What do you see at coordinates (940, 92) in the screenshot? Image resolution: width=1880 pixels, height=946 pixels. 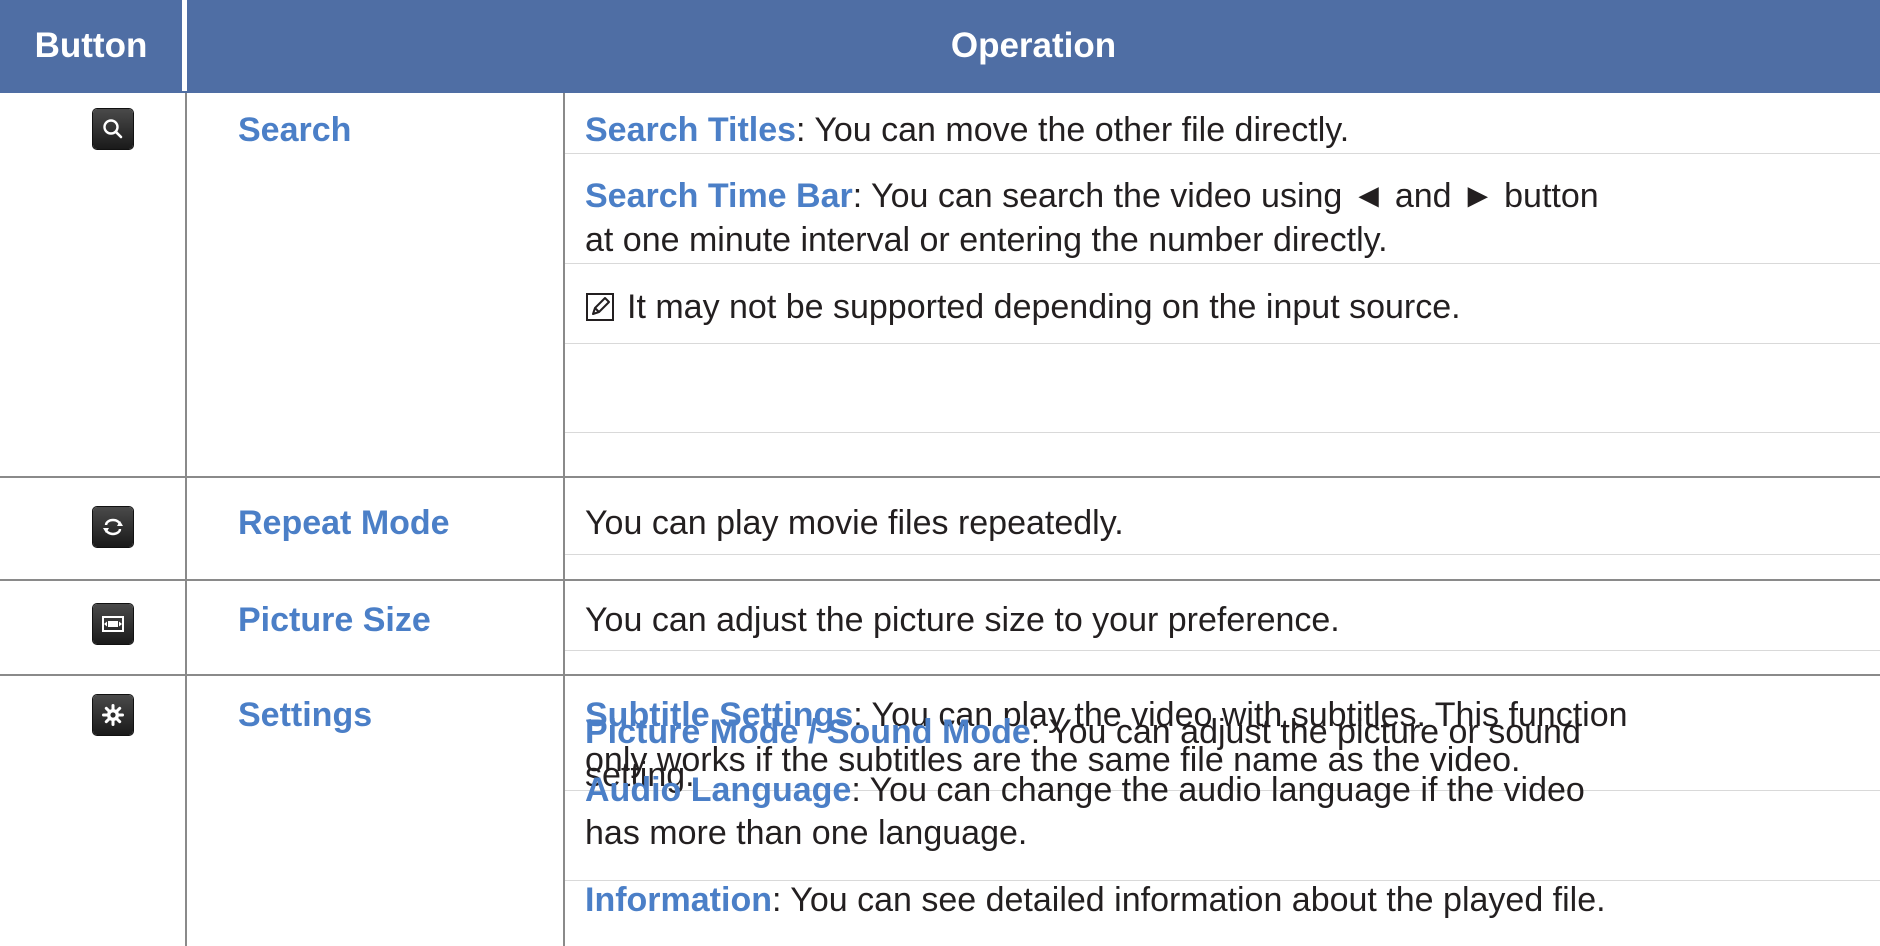 I see `header-underline` at bounding box center [940, 92].